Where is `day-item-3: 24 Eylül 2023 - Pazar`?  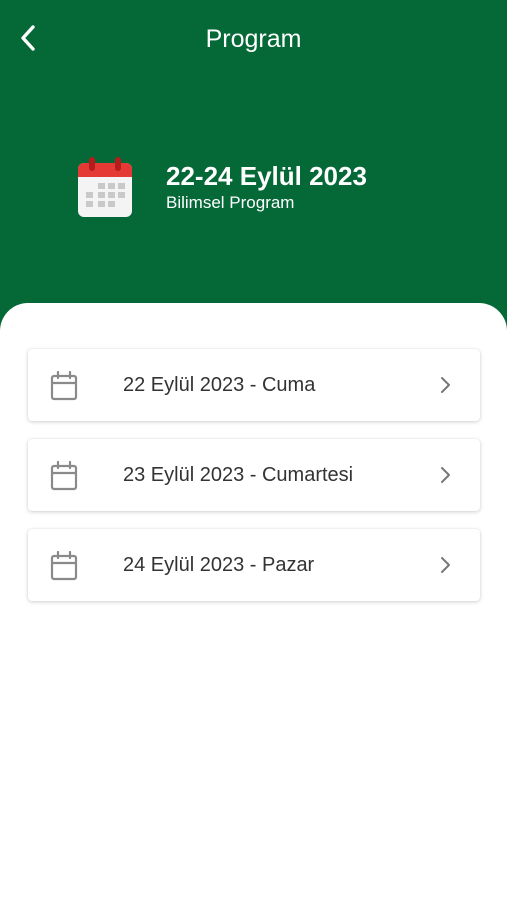 day-item-3: 24 Eylül 2023 - Pazar is located at coordinates (254, 565).